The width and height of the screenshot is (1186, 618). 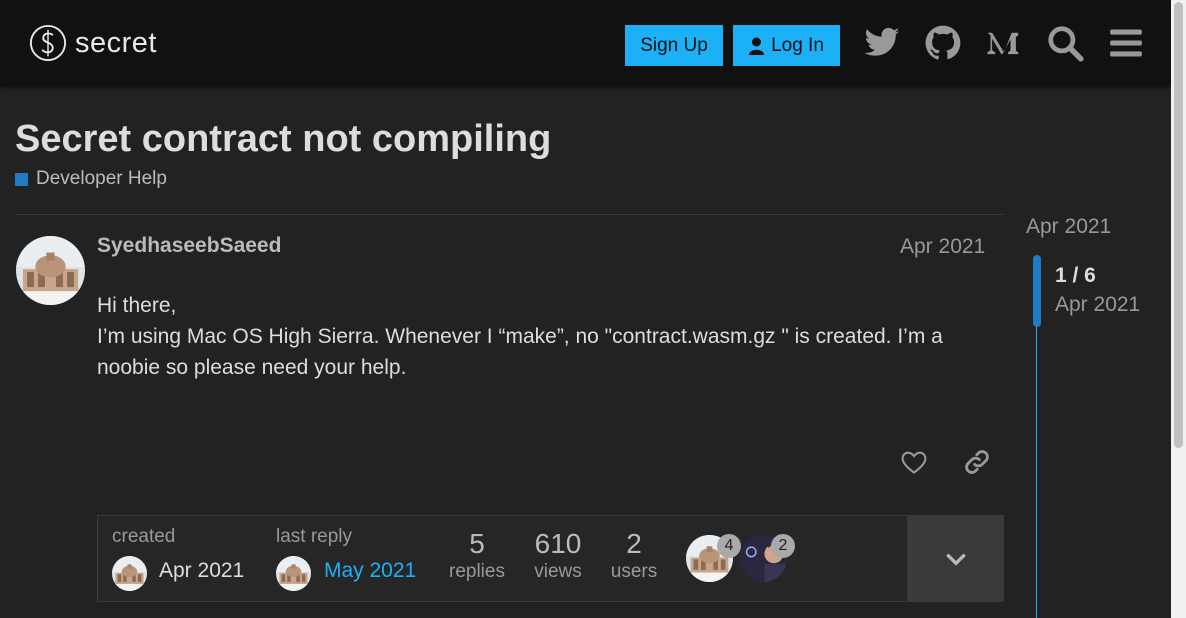 What do you see at coordinates (1075, 275) in the screenshot?
I see `timeline-position: 1 / 6` at bounding box center [1075, 275].